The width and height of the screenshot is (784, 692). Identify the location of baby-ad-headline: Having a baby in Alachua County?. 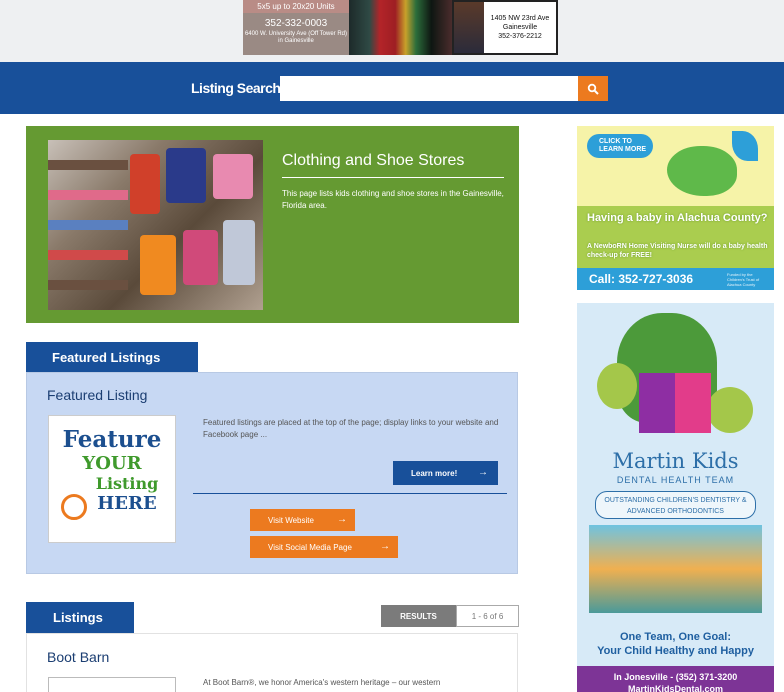
(677, 218).